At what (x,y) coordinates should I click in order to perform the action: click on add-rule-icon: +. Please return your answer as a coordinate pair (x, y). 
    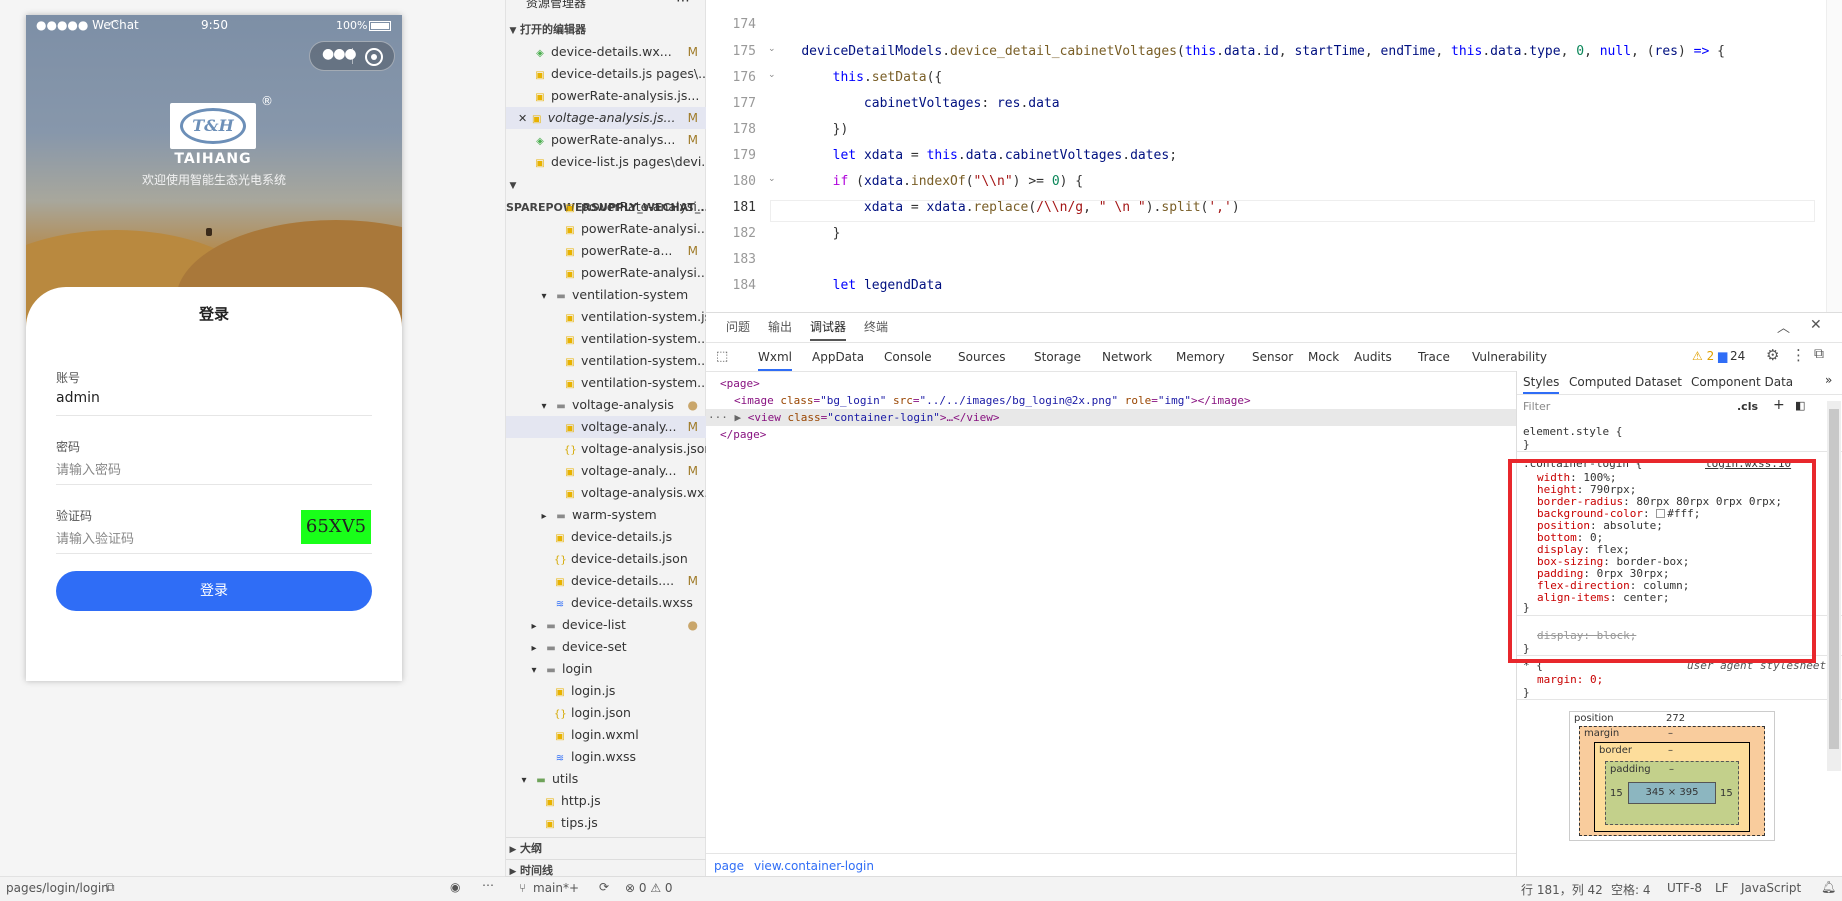
    Looking at the image, I should click on (1779, 405).